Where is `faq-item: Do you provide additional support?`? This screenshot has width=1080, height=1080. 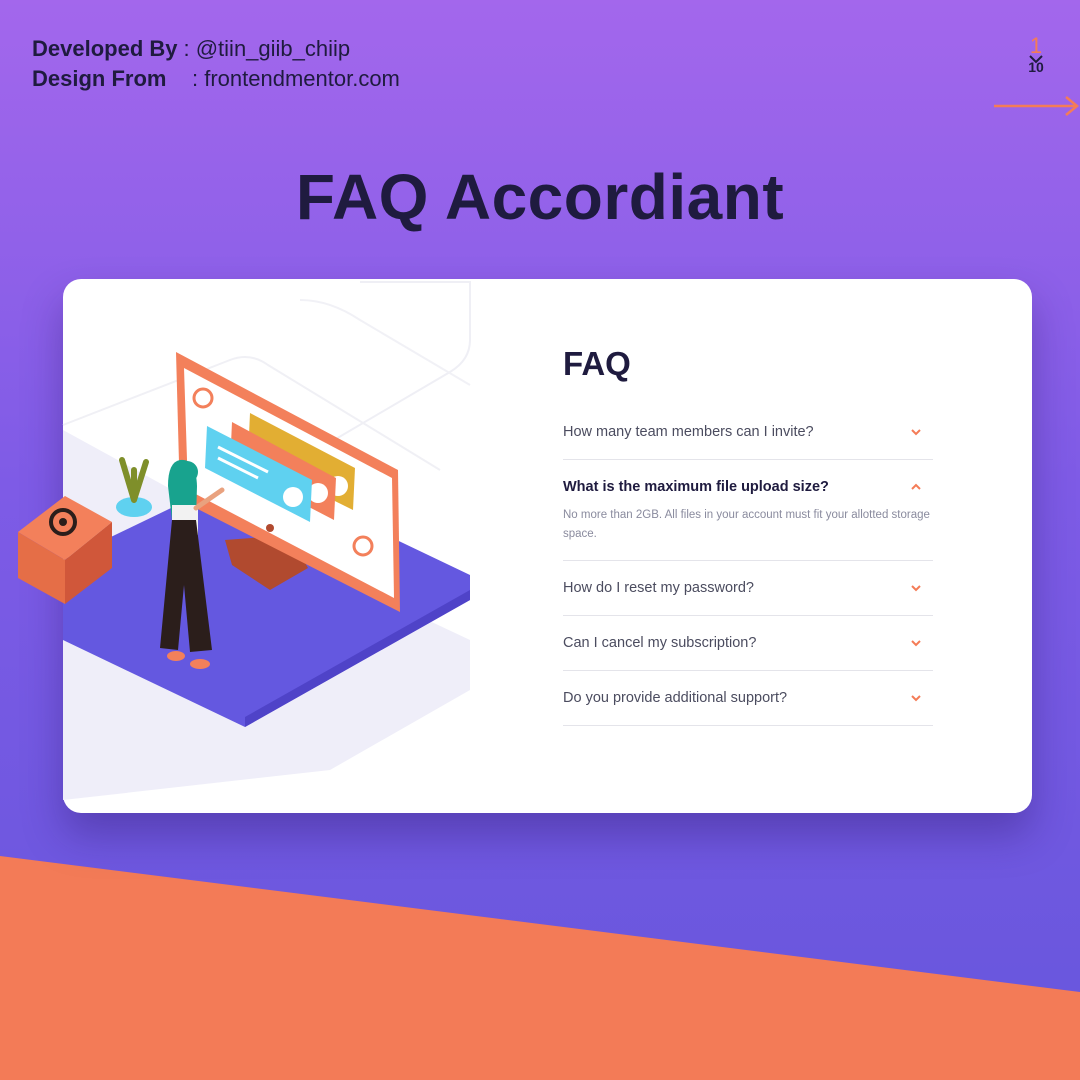
faq-item: Do you provide additional support? is located at coordinates (748, 698).